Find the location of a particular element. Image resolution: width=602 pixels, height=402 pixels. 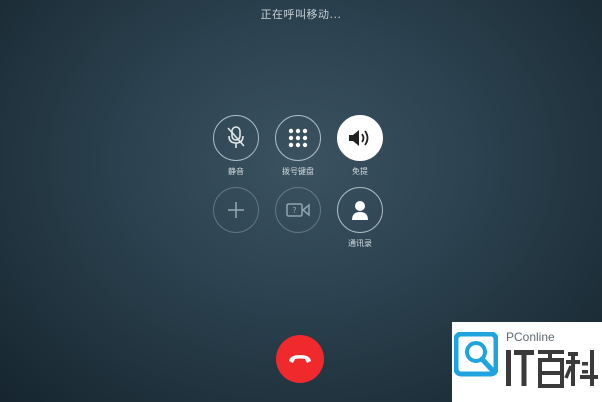

end-call-button is located at coordinates (300, 359).